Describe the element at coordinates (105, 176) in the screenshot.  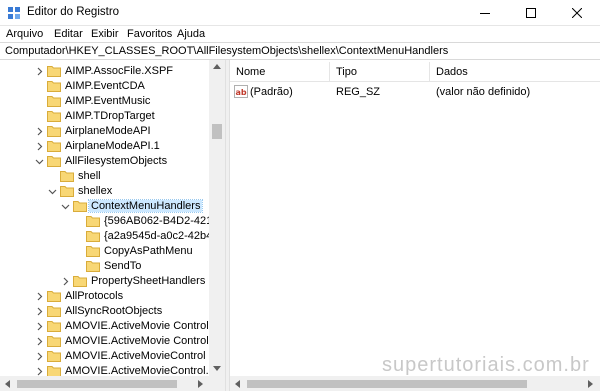
I see `tree-item: shell` at that location.